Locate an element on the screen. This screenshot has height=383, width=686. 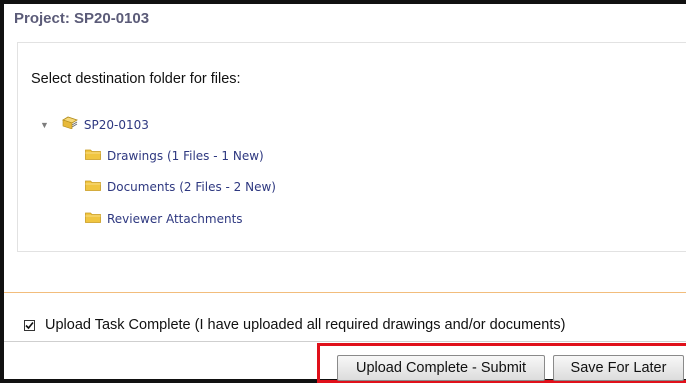
tree-item-documents: Documents (2 Files - 2 New) is located at coordinates (180, 187).